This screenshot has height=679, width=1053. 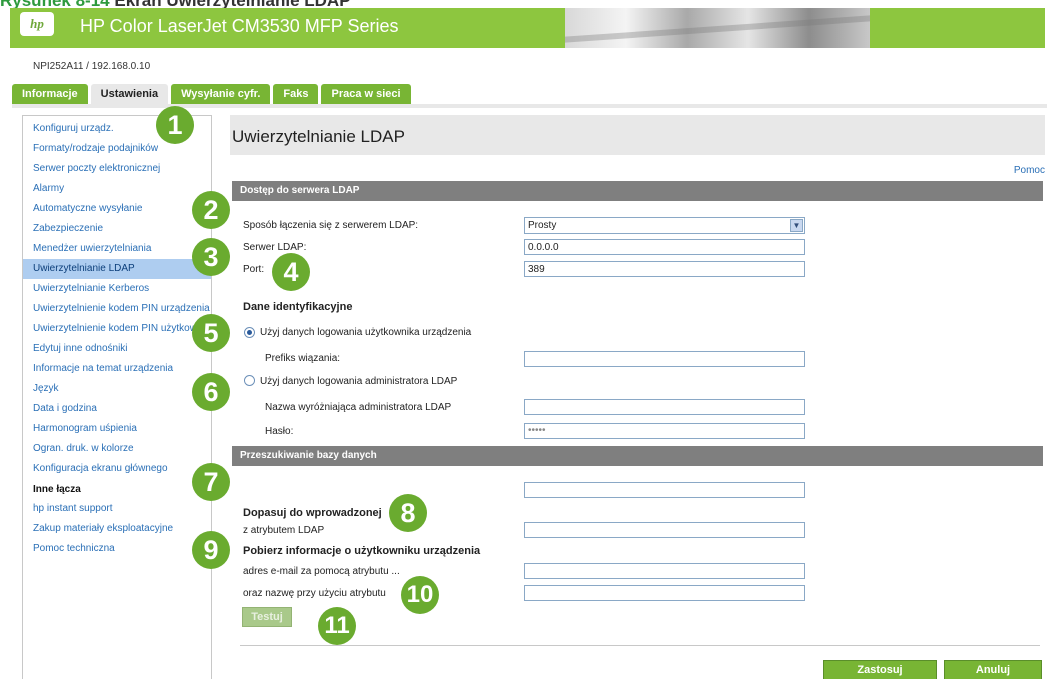 What do you see at coordinates (303, 358) in the screenshot?
I see `bind-prefix-label: Prefiks wiązania:` at bounding box center [303, 358].